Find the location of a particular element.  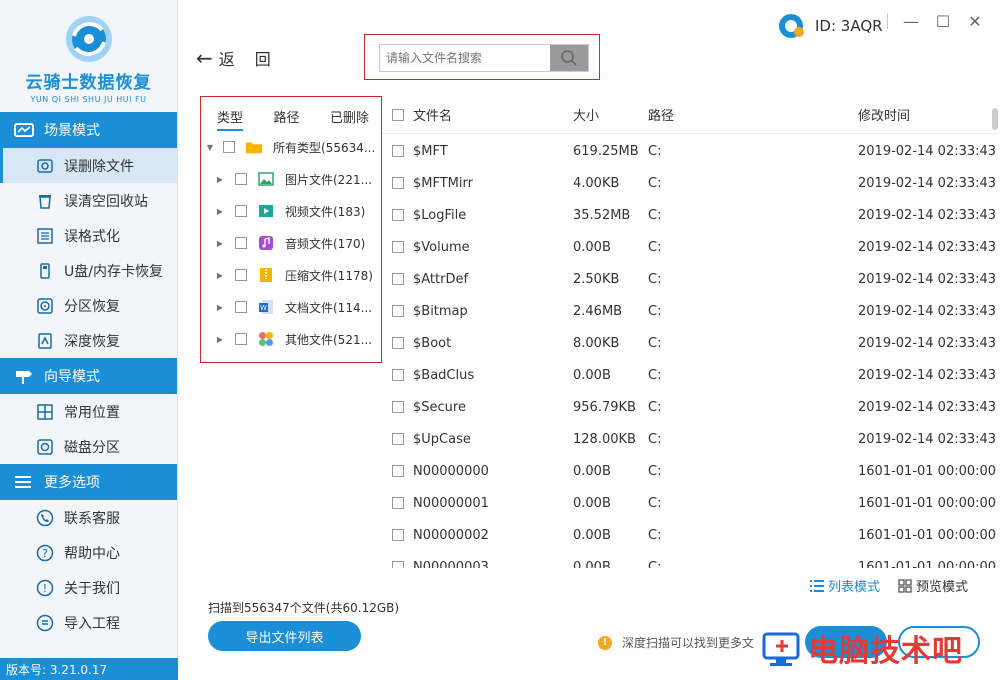

table-row: $MFTMirr 4.00KB C: 2019-02-14 02:33:43 is located at coordinates (691, 183).